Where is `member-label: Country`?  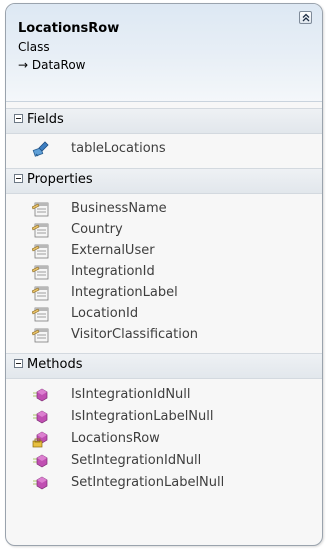 member-label: Country is located at coordinates (97, 229).